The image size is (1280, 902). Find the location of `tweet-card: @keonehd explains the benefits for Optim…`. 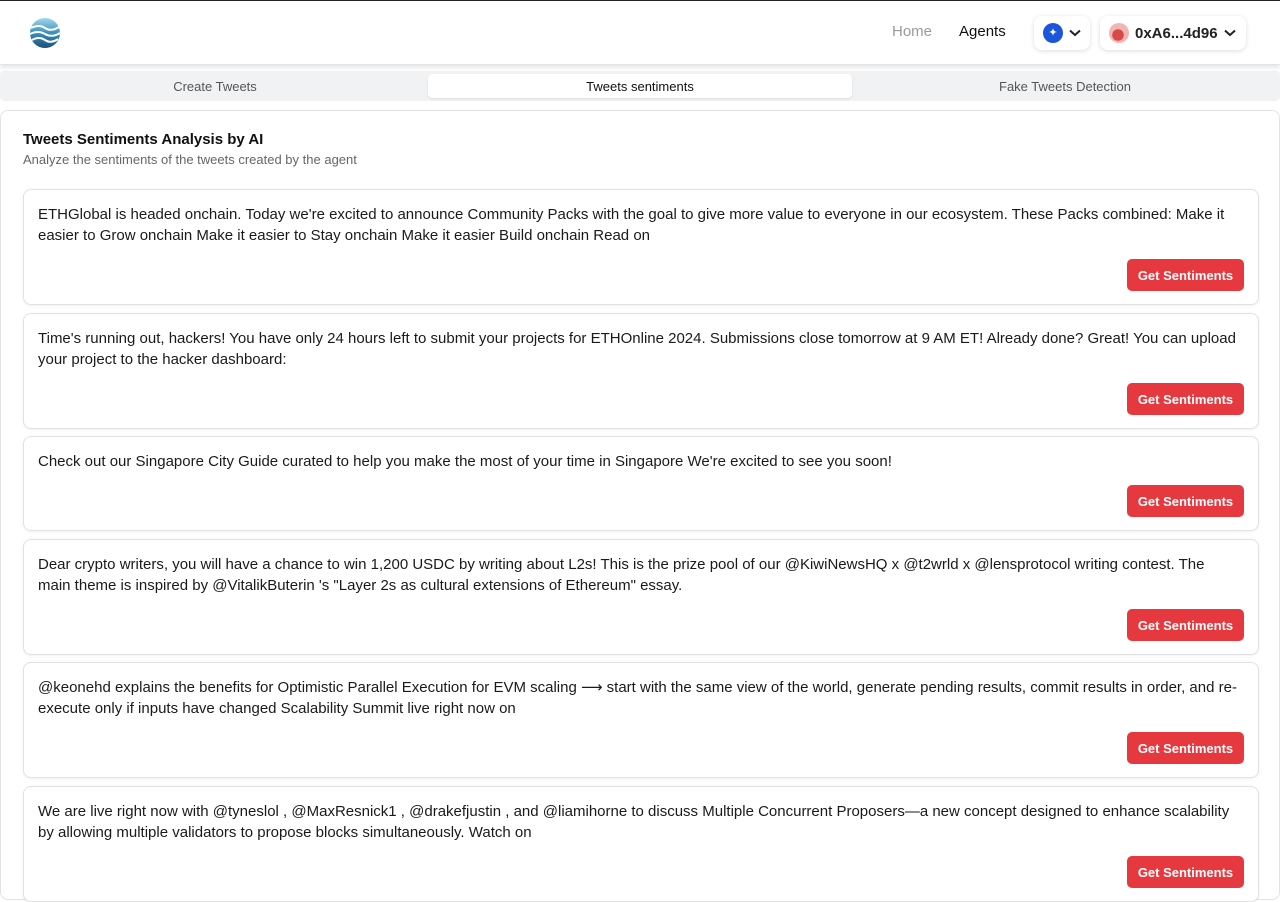

tweet-card: @keonehd explains the benefits for Optim… is located at coordinates (641, 720).